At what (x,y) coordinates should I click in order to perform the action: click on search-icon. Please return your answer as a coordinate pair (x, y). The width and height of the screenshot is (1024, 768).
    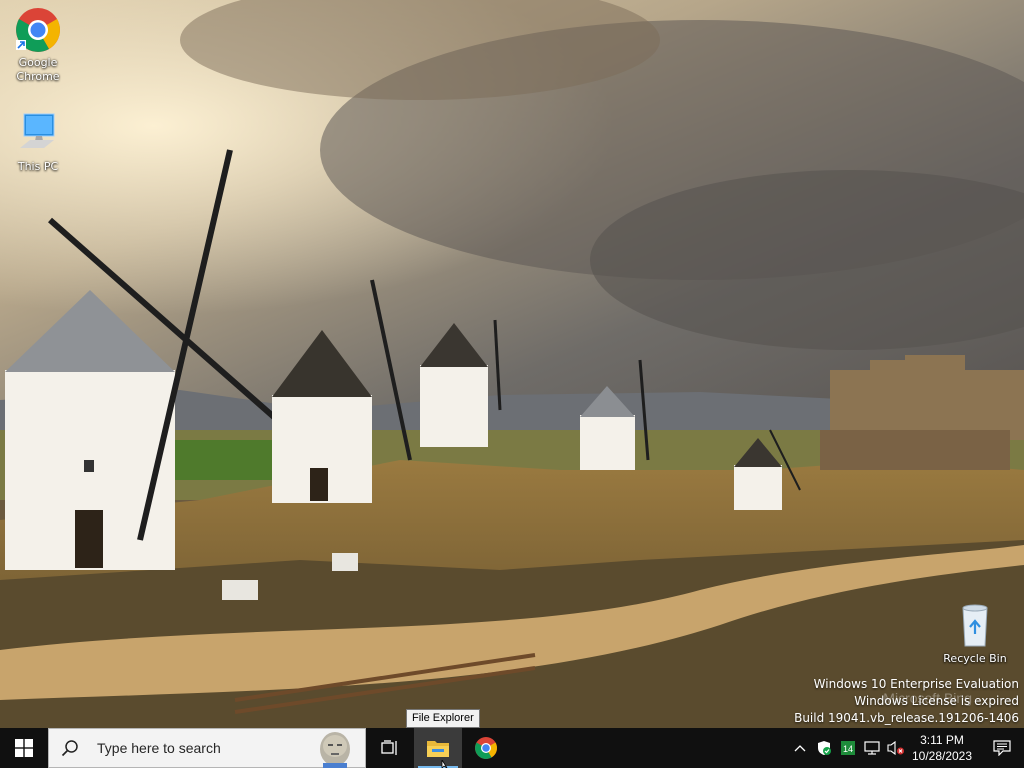
    Looking at the image, I should click on (69, 748).